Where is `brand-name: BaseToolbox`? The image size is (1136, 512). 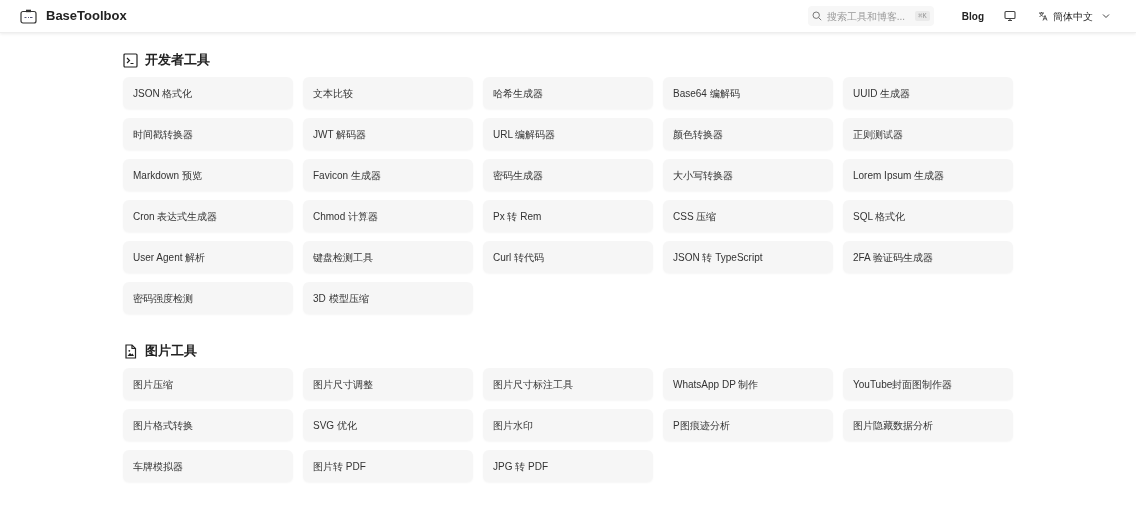
brand-name: BaseToolbox is located at coordinates (86, 16).